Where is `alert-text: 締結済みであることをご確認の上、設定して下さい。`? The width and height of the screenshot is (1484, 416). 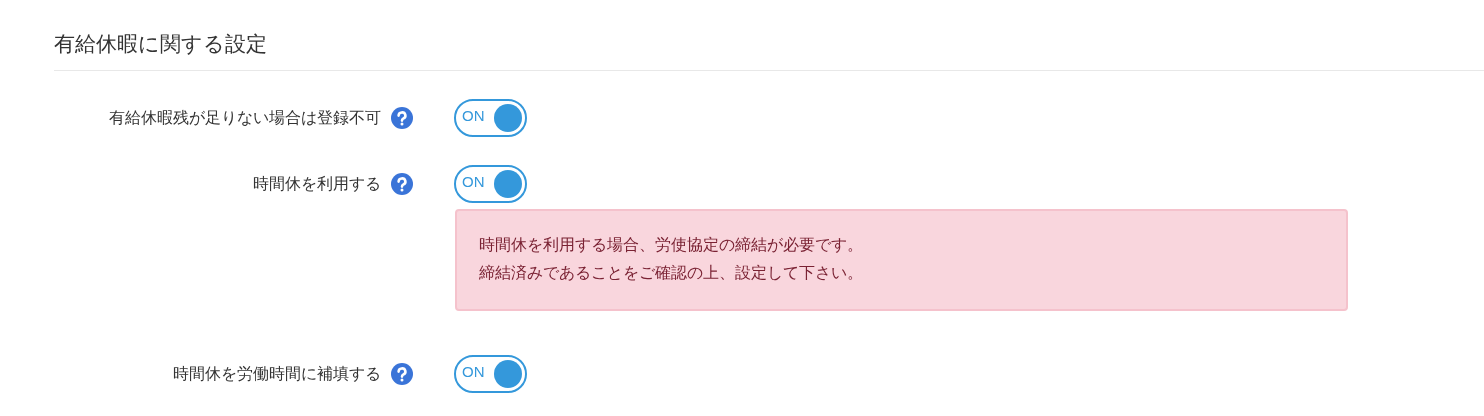
alert-text: 締結済みであることをご確認の上、設定して下さい。 is located at coordinates (671, 273).